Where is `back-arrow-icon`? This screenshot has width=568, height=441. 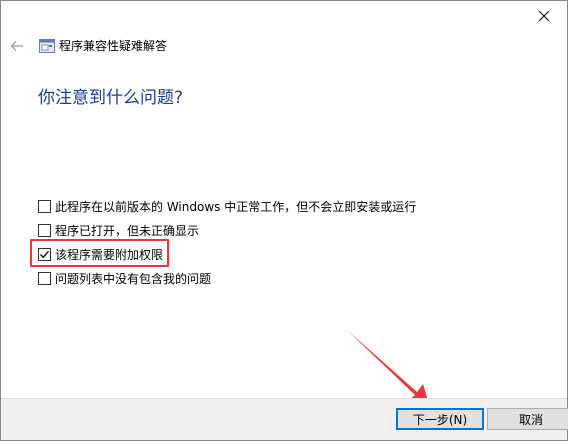 back-arrow-icon is located at coordinates (16, 46).